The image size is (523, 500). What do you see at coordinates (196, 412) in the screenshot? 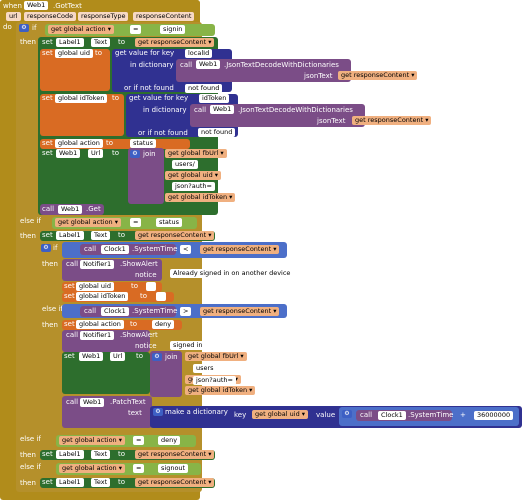
I see `make-dictionary-label: make a dictionary` at bounding box center [196, 412].